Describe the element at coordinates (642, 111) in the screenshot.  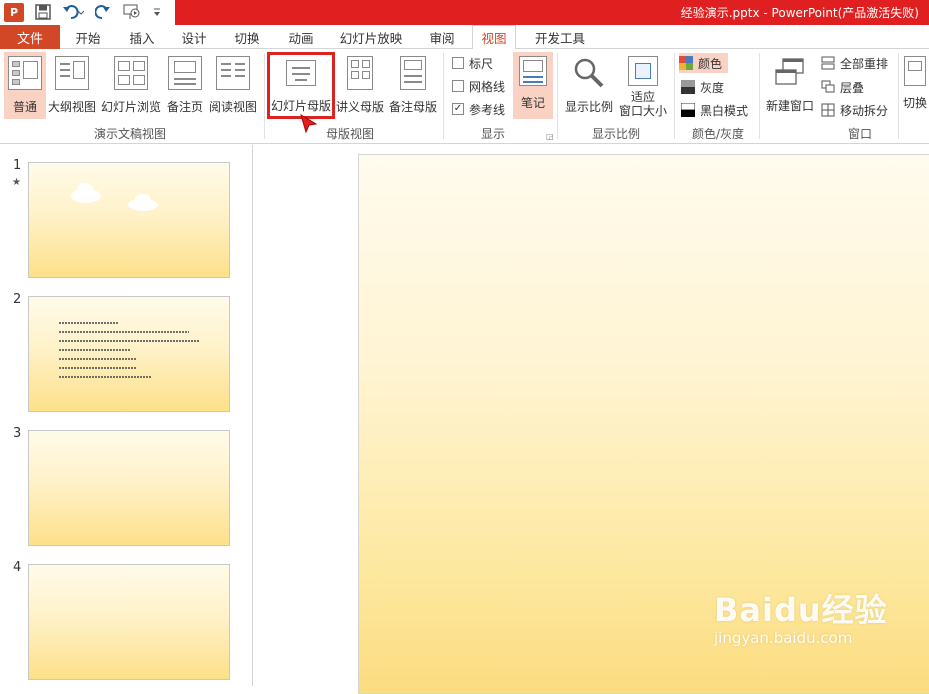
I see `fit-label-line2: 窗口大小` at that location.